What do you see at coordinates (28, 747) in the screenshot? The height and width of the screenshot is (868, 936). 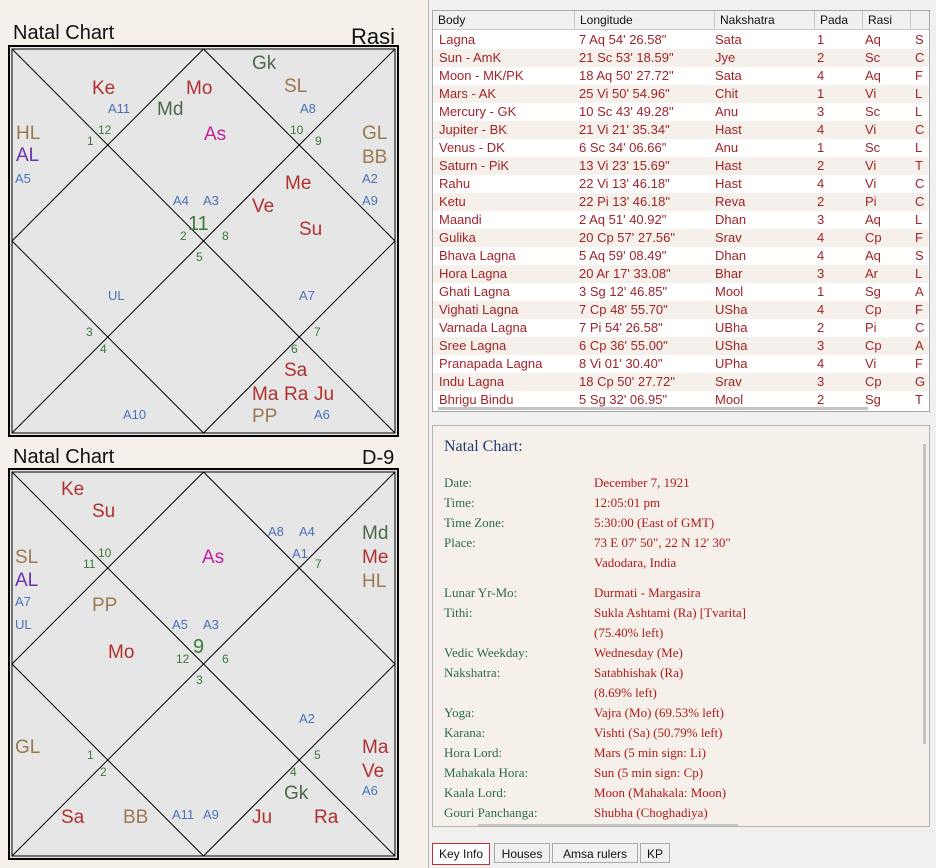 I see `chart-label-gl: GL` at bounding box center [28, 747].